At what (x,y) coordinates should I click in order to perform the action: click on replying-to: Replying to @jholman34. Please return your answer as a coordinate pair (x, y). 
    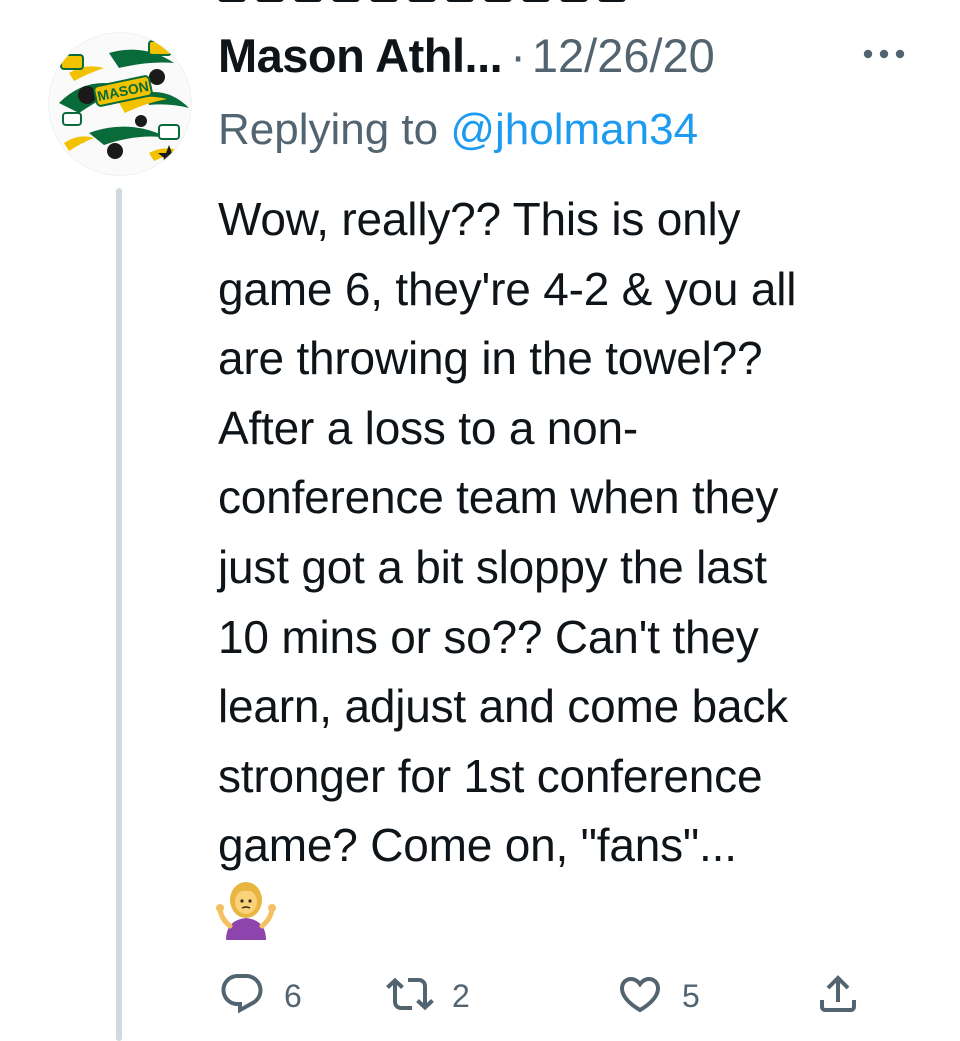
    Looking at the image, I should click on (458, 130).